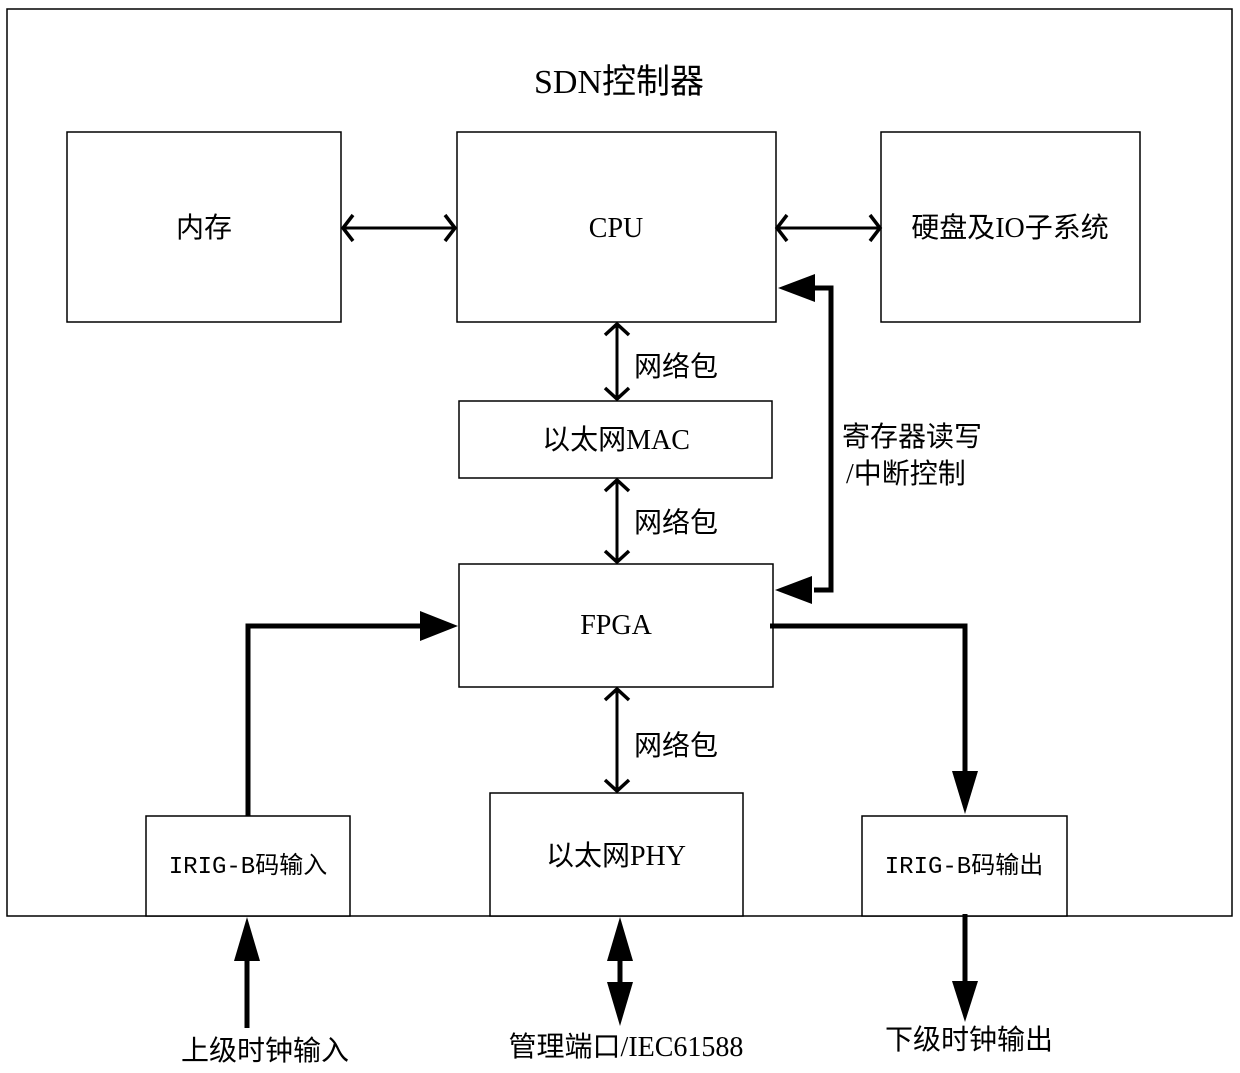 The width and height of the screenshot is (1240, 1073). I want to click on storage-io-block: 硬盘及IO子系统, so click(1010, 227).